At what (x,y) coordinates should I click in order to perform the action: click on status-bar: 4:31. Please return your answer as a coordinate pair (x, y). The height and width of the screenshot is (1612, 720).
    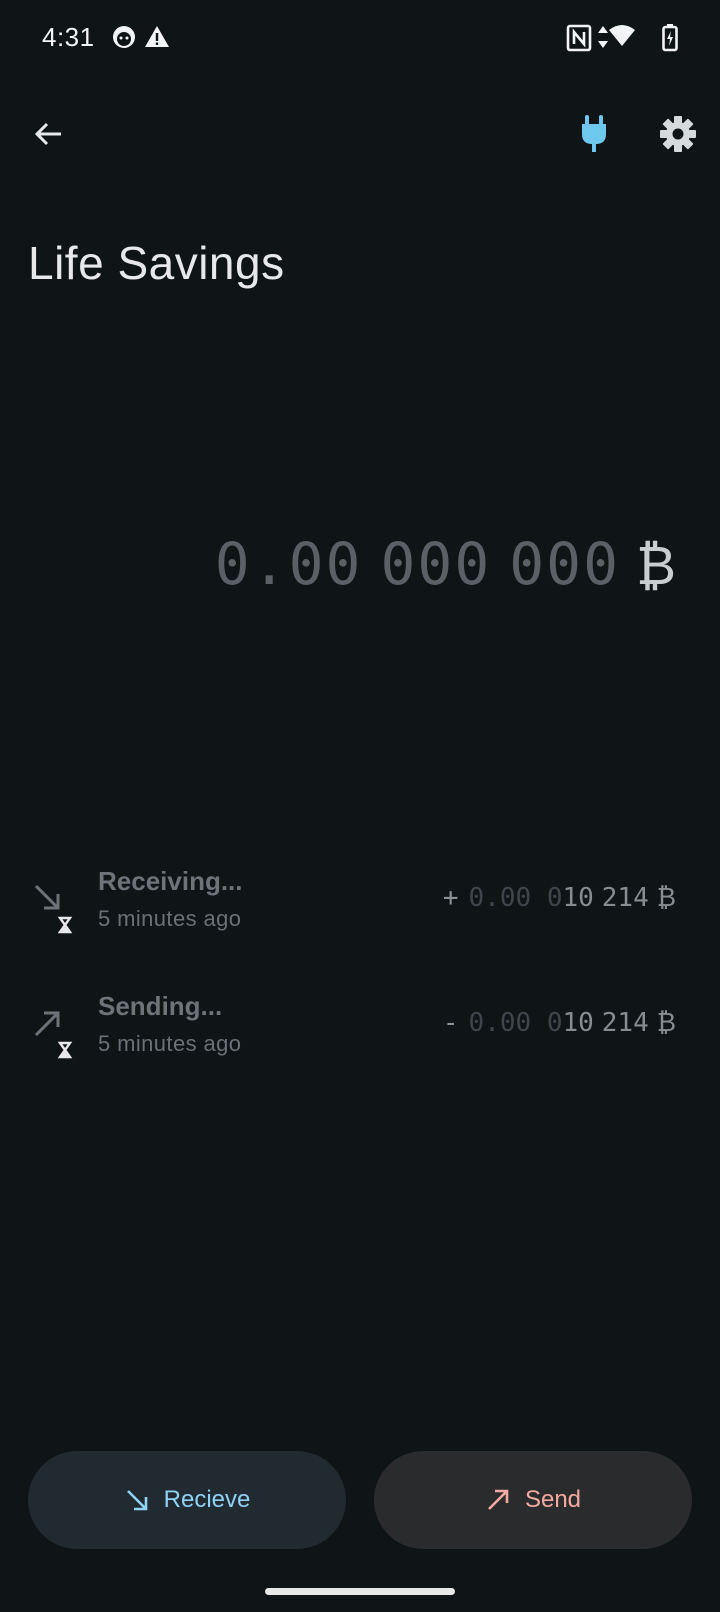
    Looking at the image, I should click on (360, 40).